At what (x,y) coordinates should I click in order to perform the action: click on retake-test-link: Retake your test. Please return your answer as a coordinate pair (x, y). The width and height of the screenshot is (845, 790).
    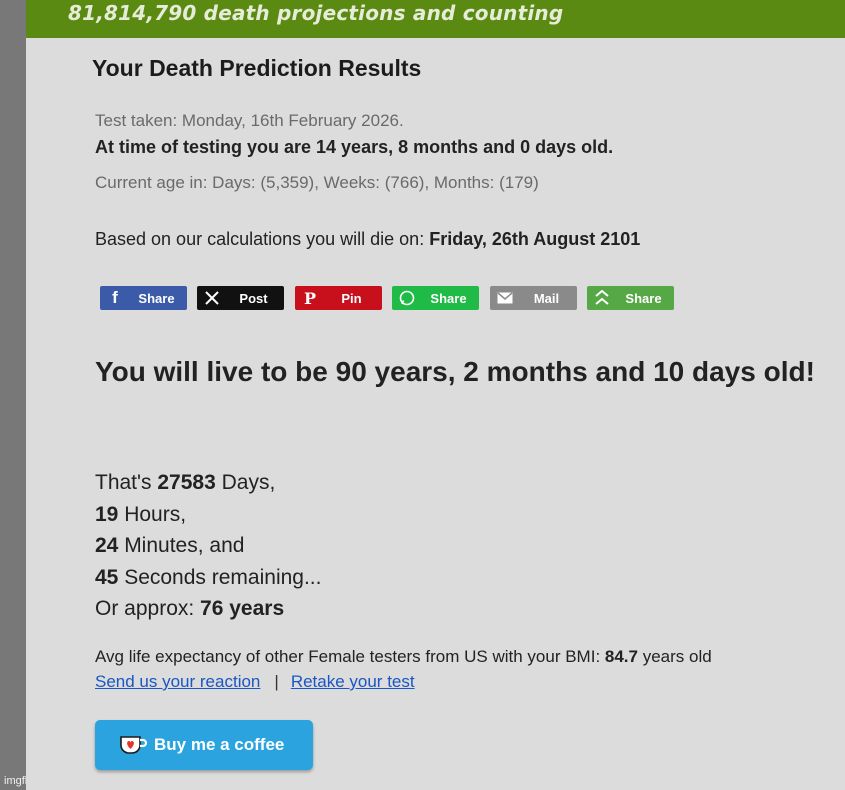
    Looking at the image, I should click on (353, 681).